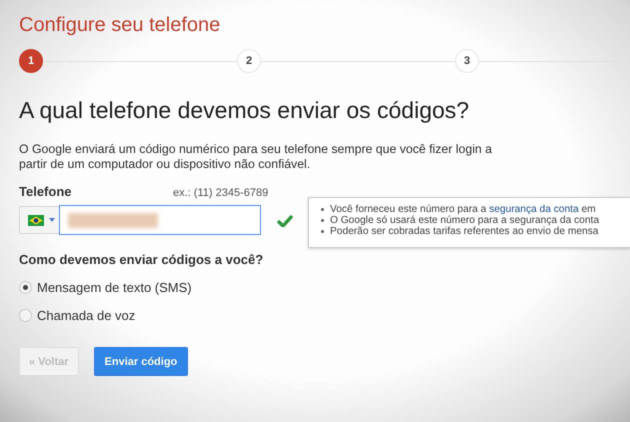  Describe the element at coordinates (31, 61) in the screenshot. I see `step-indicator: 1` at that location.